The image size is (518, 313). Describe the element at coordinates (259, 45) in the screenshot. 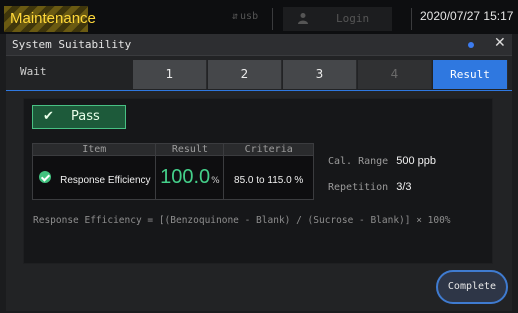

I see `dialog-titlebar: System Suitability ✕` at that location.